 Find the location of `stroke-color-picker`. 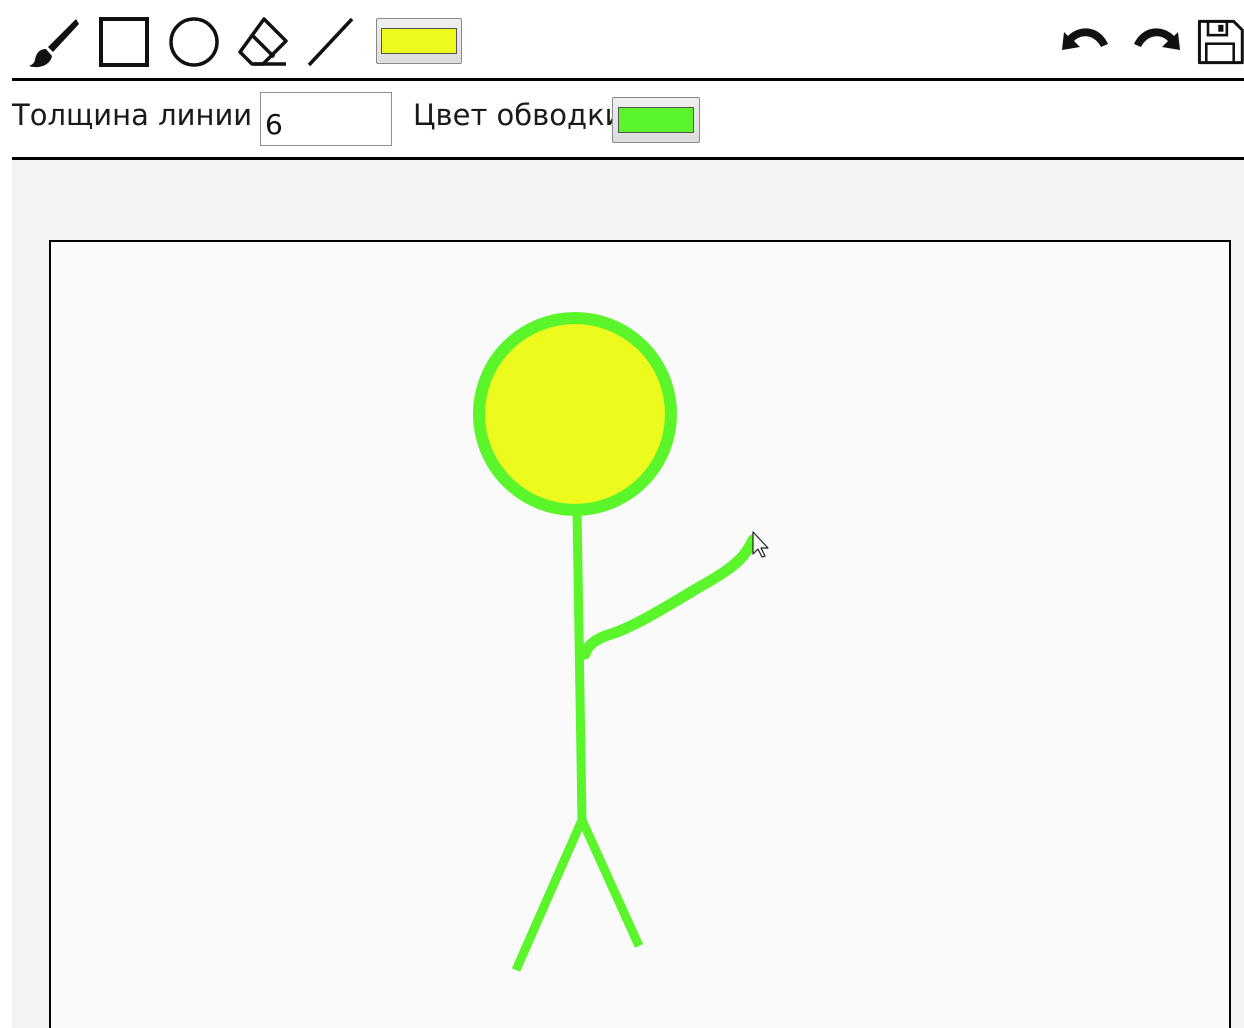

stroke-color-picker is located at coordinates (656, 120).